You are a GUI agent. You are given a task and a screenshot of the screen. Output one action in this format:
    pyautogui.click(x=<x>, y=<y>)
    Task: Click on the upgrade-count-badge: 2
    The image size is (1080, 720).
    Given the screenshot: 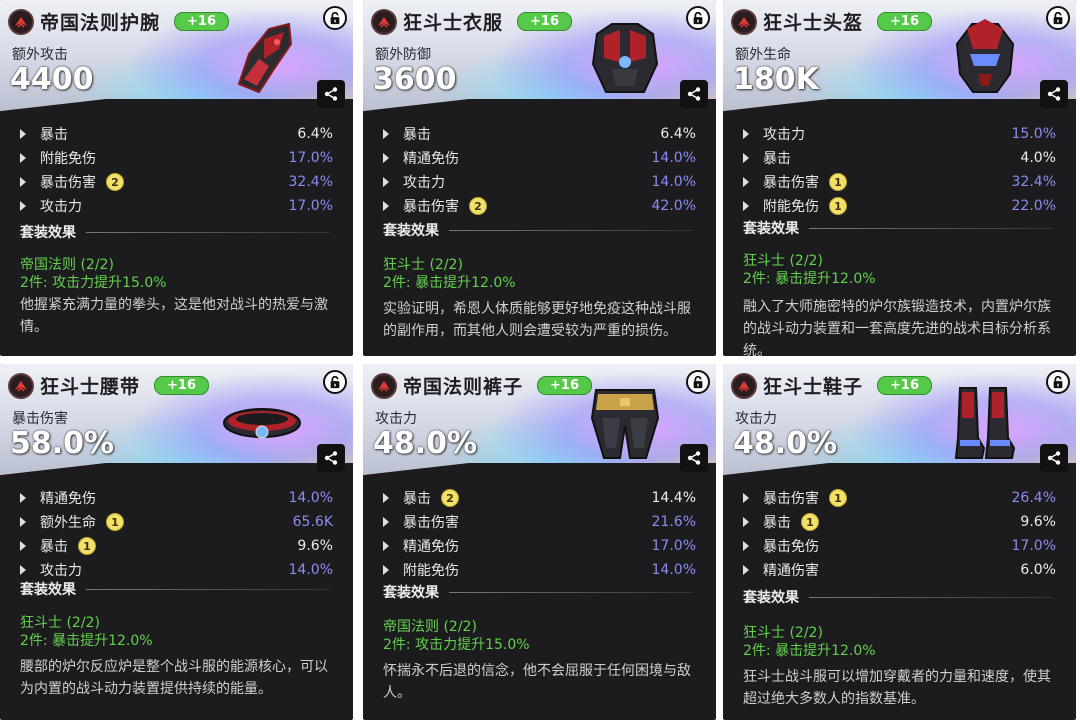 What is the action you would take?
    pyautogui.click(x=478, y=206)
    